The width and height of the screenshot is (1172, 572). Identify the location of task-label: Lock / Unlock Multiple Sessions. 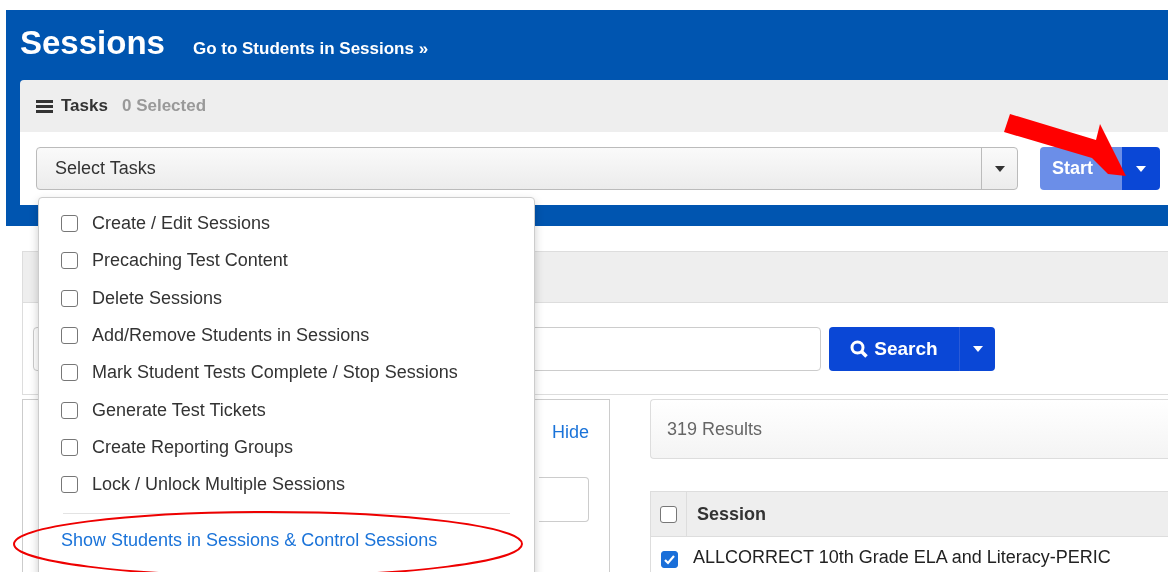
(219, 485).